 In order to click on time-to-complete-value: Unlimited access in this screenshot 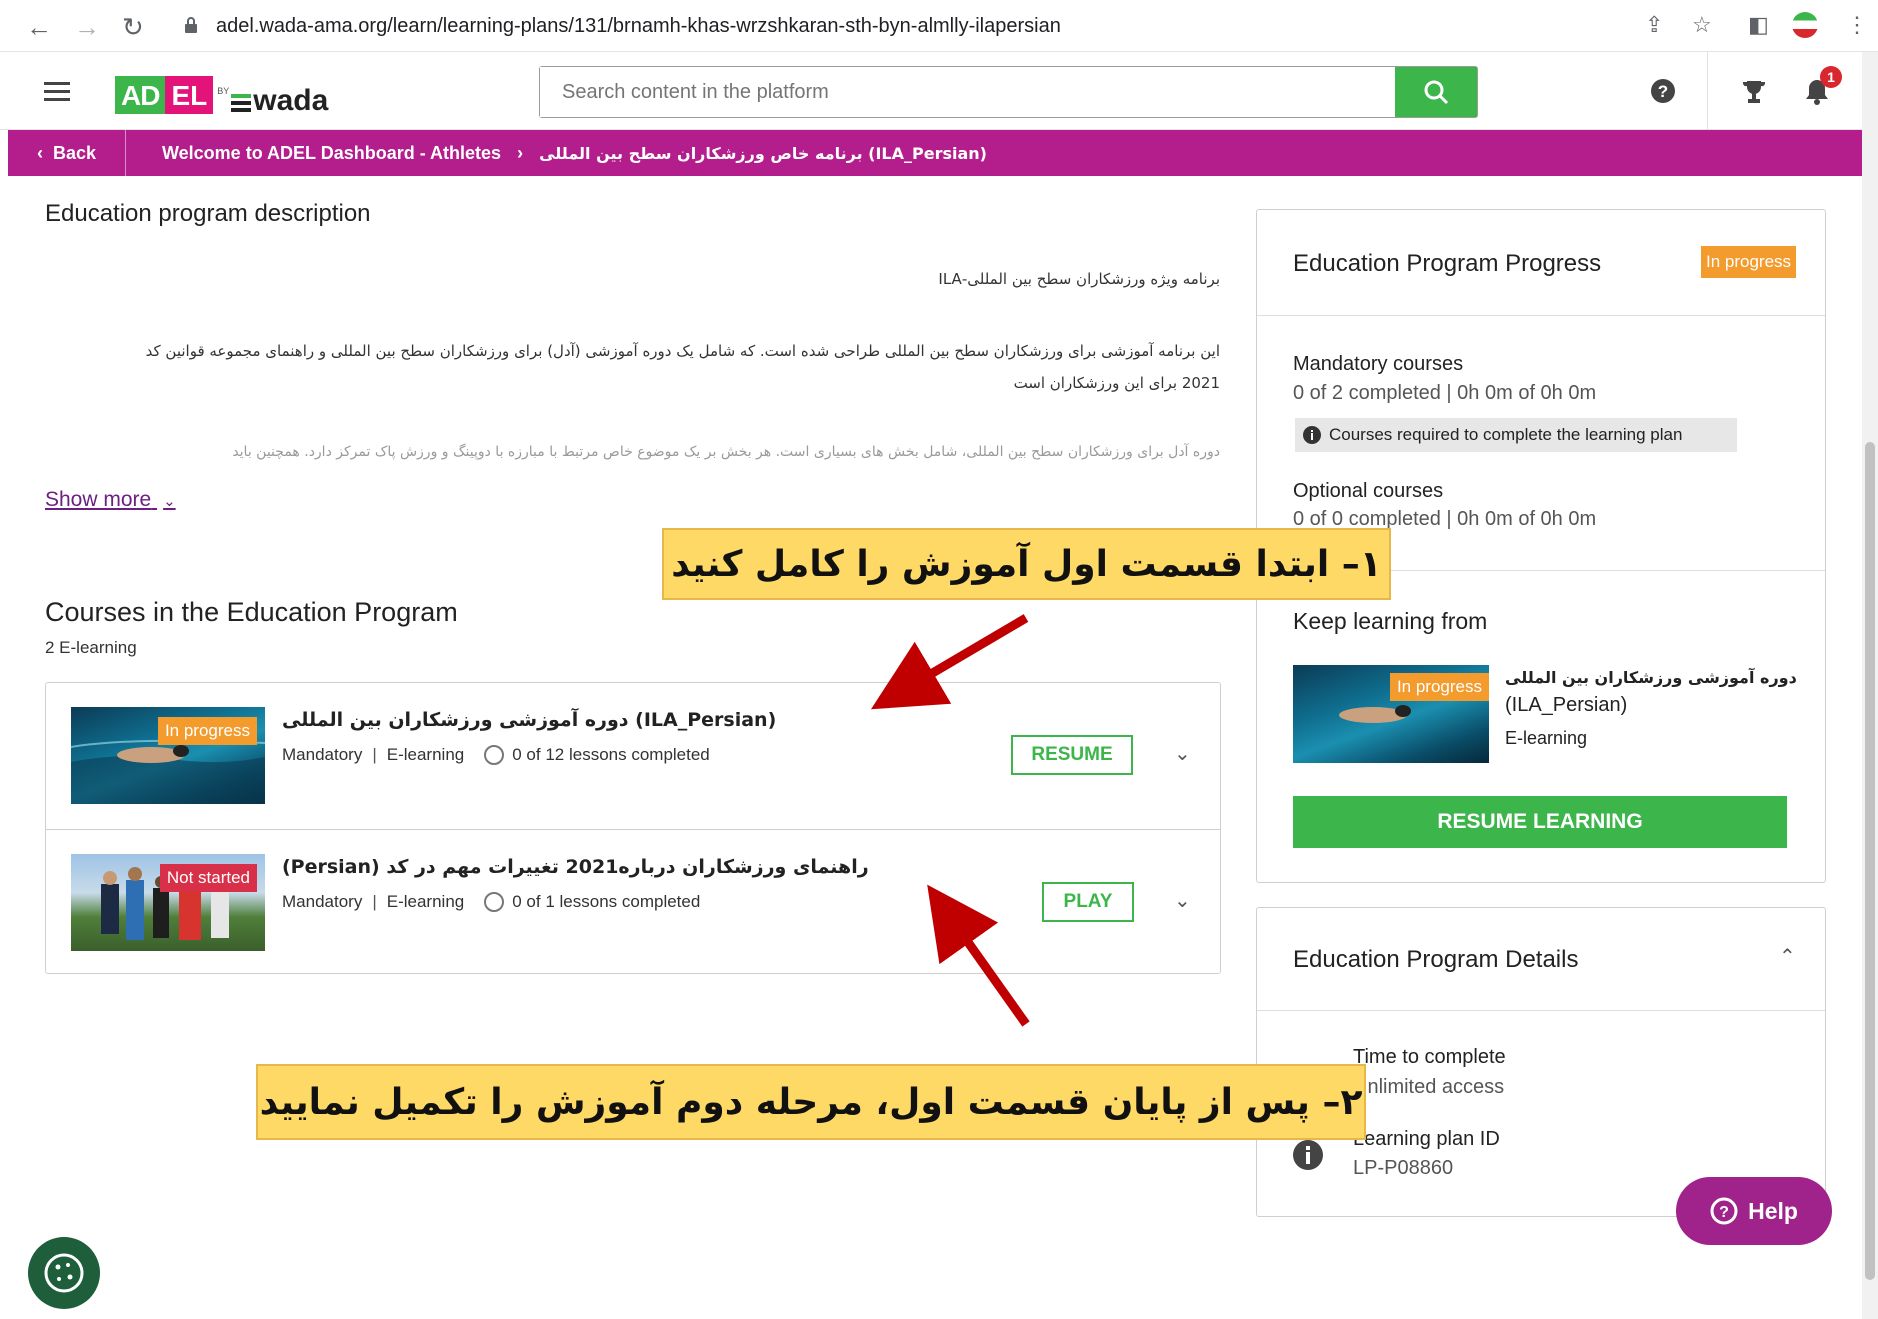, I will do `click(1429, 1087)`.